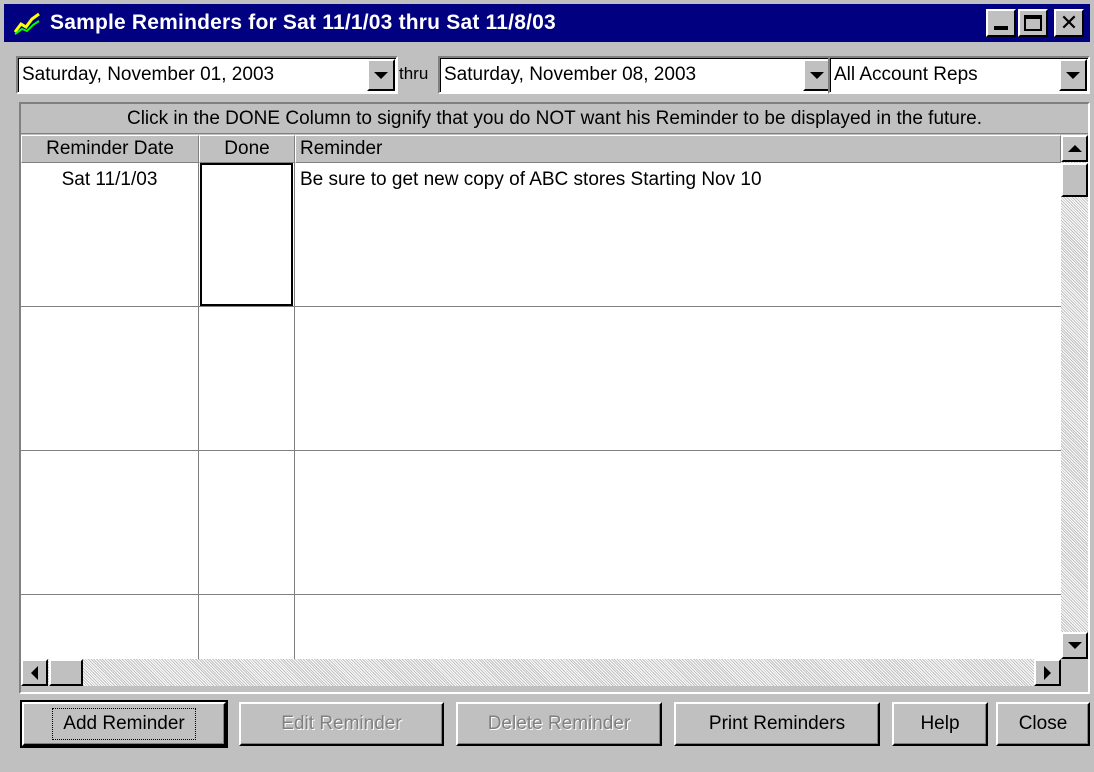  Describe the element at coordinates (906, 74) in the screenshot. I see `account-rep-value: All Account Reps` at that location.